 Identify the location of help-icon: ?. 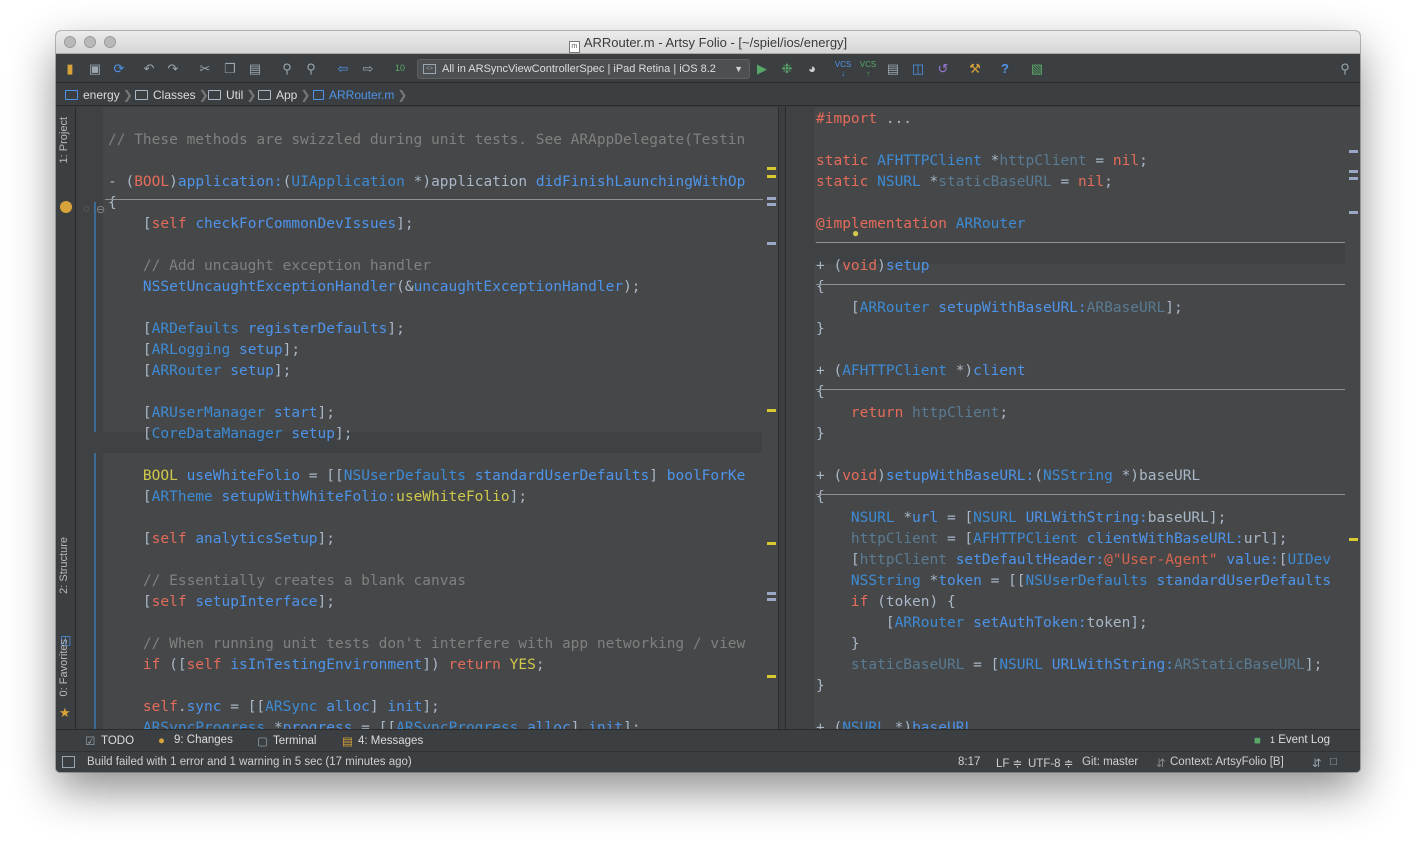
(1005, 68).